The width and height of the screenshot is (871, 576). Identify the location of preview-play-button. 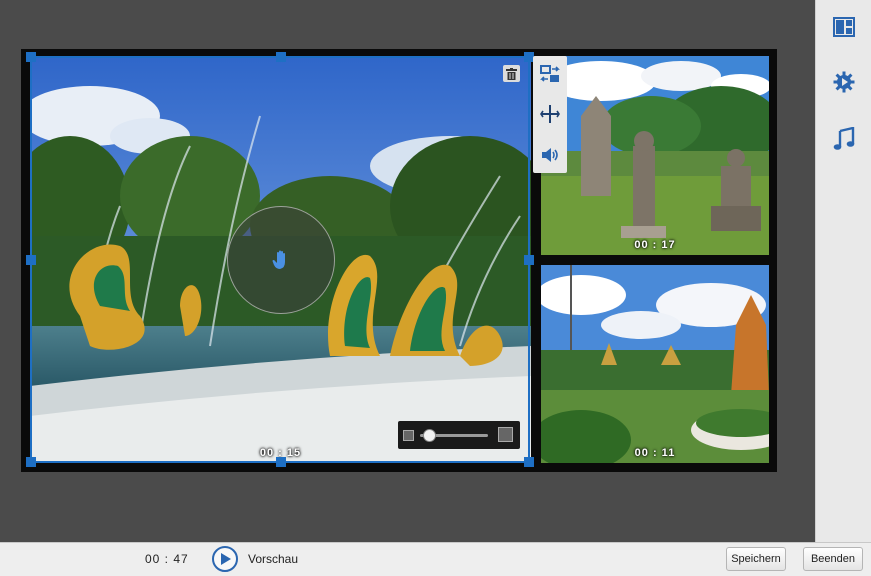
(225, 559).